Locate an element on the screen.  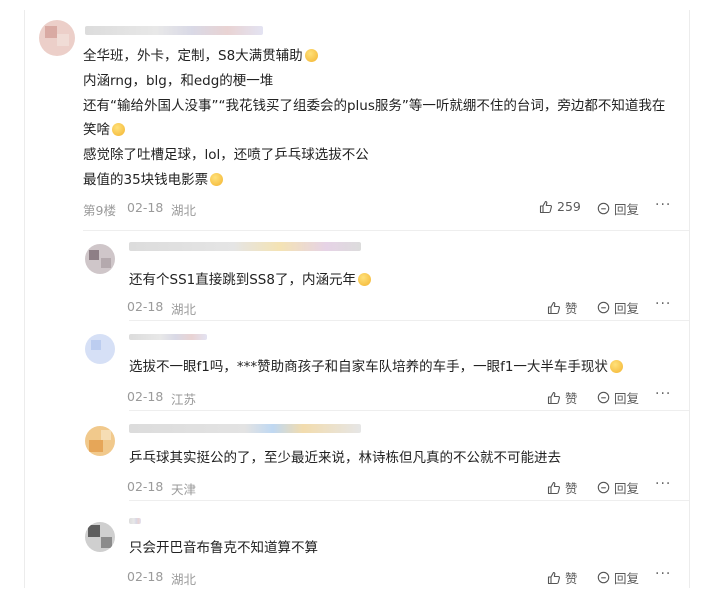
like-count: 259 is located at coordinates (569, 206).